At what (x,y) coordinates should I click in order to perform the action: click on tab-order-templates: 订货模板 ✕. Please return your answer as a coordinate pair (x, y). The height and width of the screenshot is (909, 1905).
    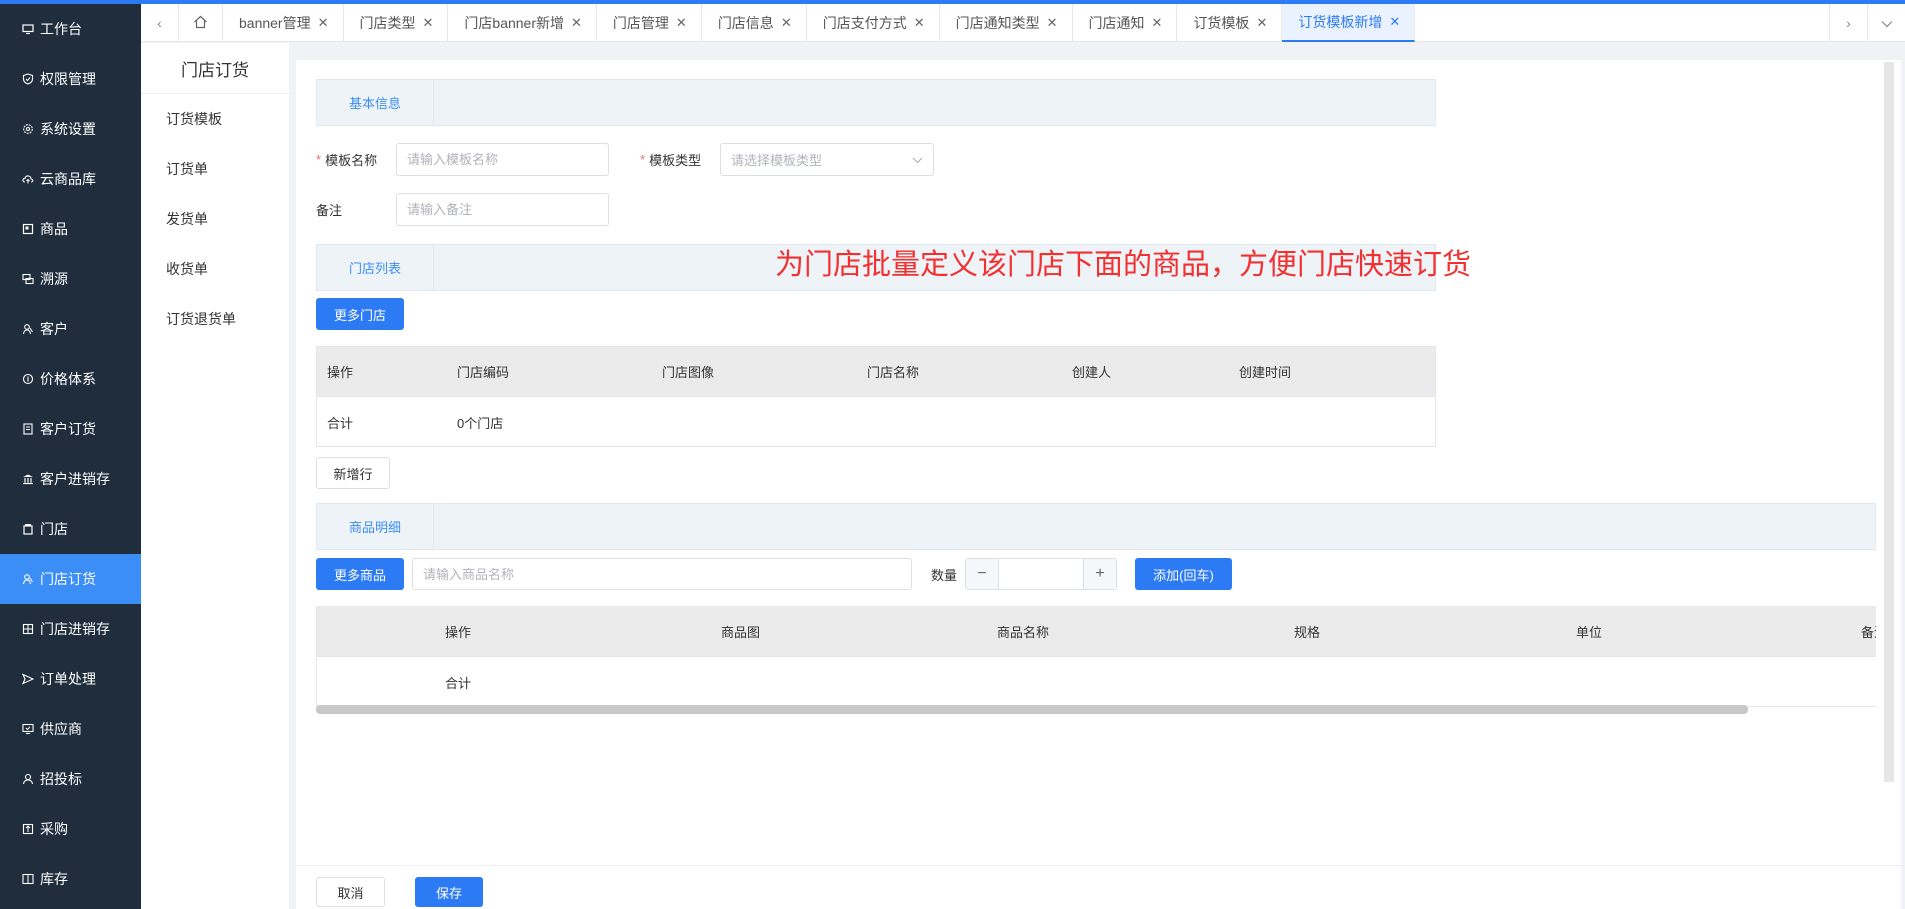
    Looking at the image, I should click on (1230, 23).